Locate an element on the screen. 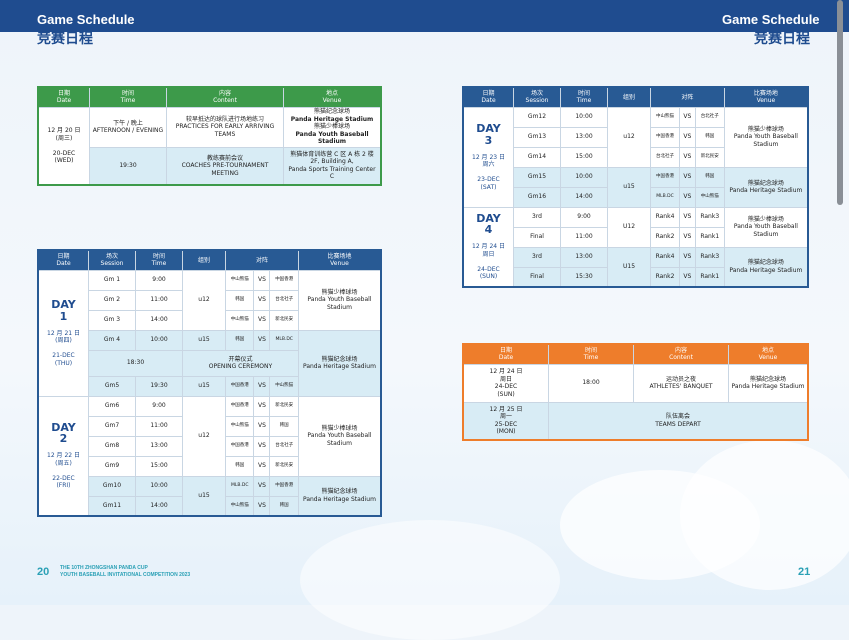 The height and width of the screenshot is (640, 849). cloud-decoration is located at coordinates (430, 580).